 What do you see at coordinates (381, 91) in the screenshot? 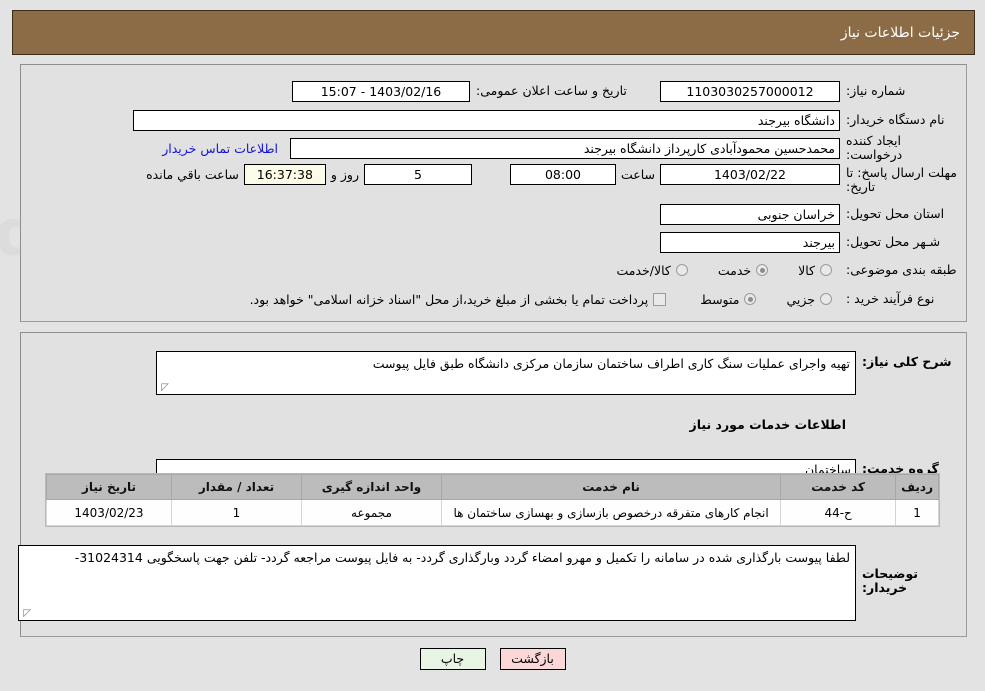
I see `announce-datetime-value: 1403/02/16 - 15:07` at bounding box center [381, 91].